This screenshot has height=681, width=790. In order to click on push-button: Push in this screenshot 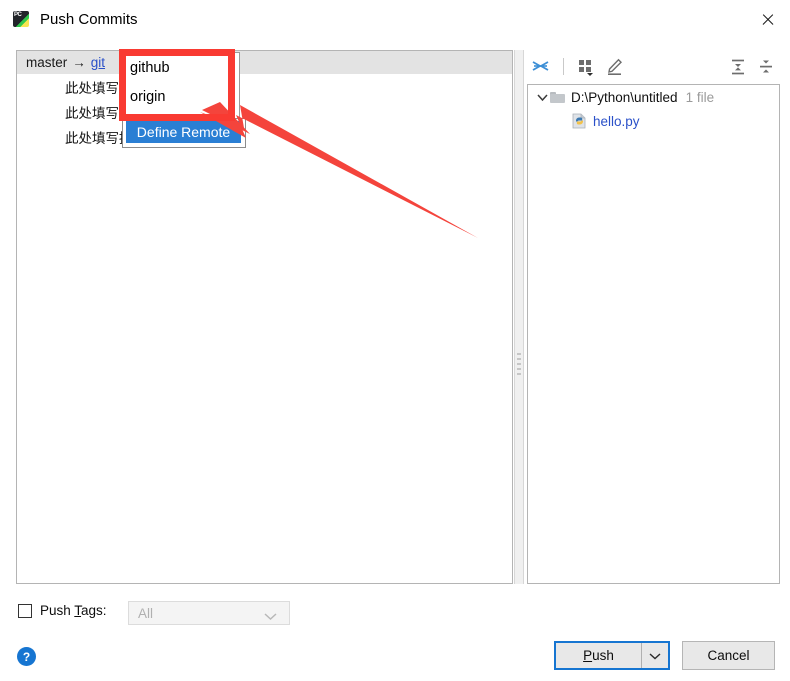, I will do `click(599, 655)`.